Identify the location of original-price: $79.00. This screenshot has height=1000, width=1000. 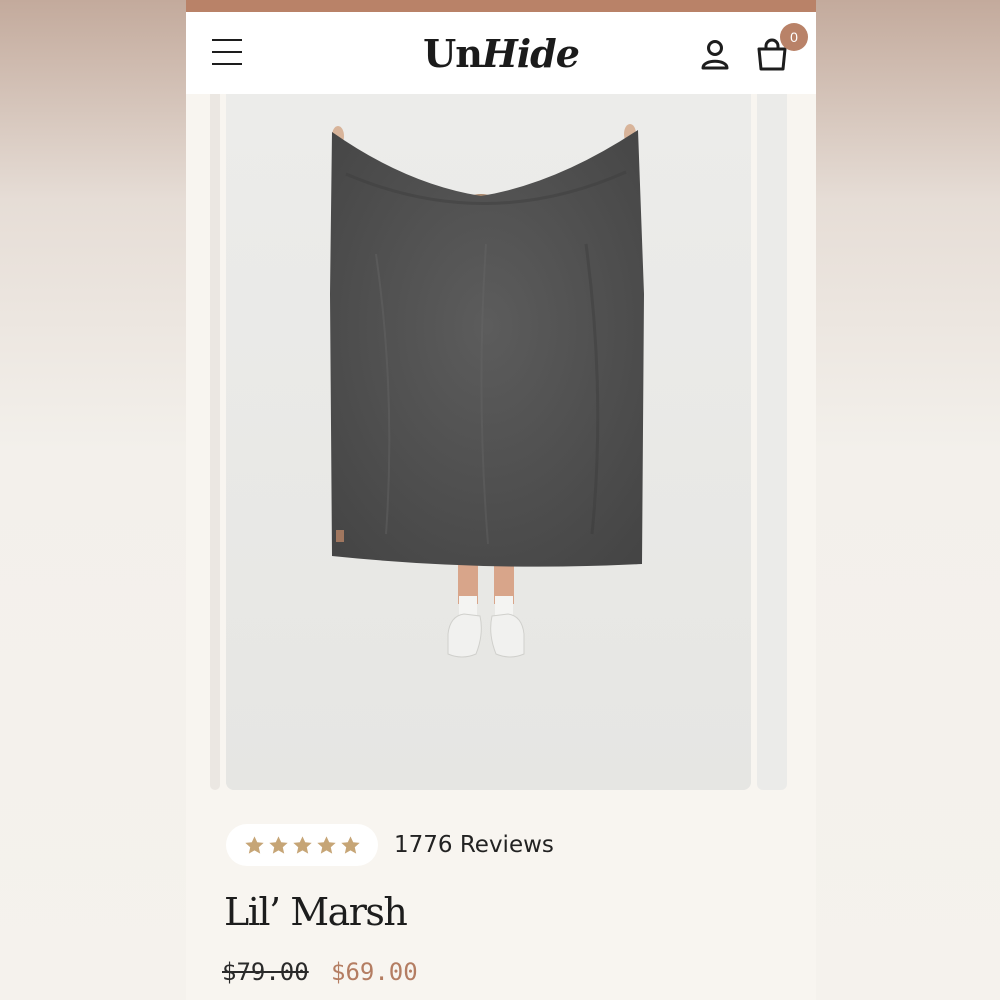
(265, 972).